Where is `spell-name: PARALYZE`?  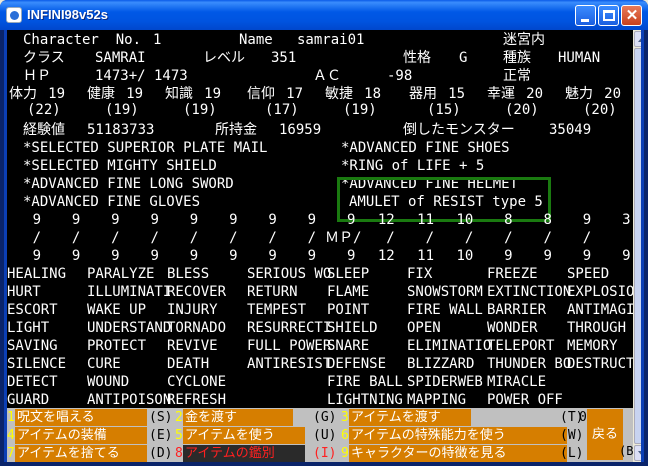
spell-name: PARALYZE is located at coordinates (120, 274).